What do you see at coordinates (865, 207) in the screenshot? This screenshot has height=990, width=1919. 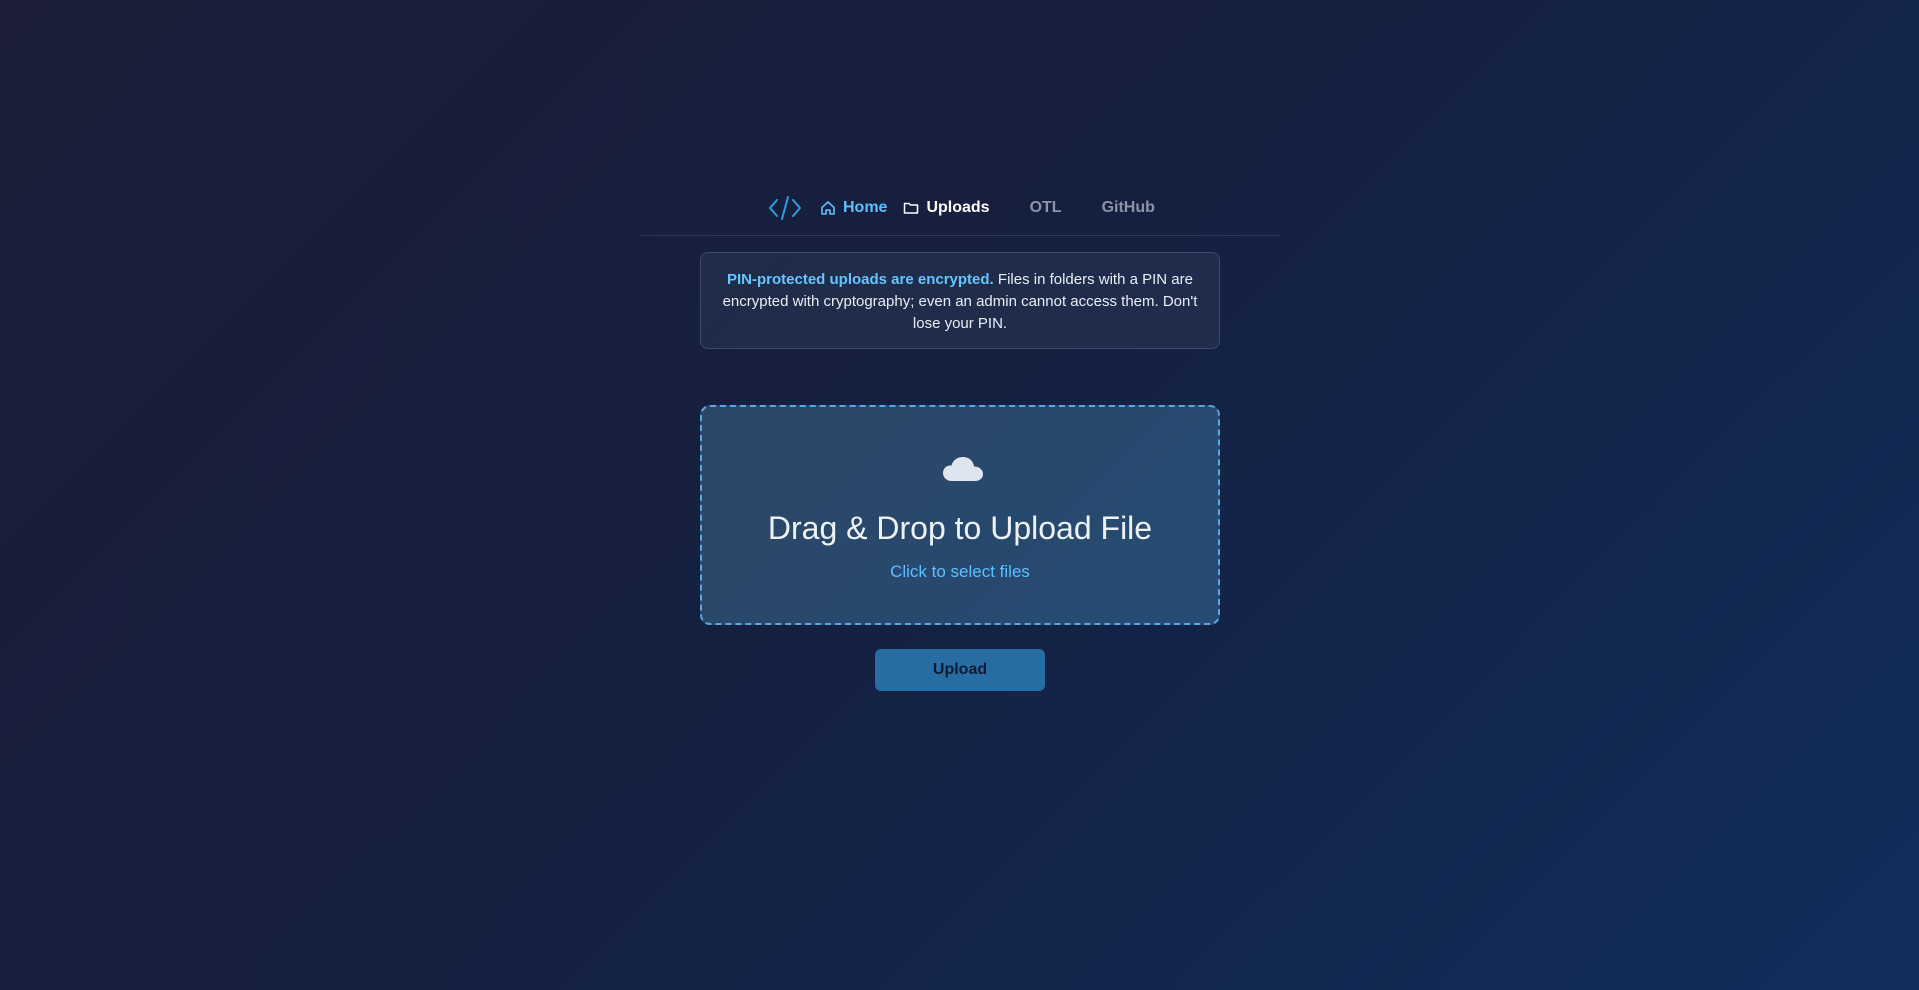 I see `nav-home-label: Home` at bounding box center [865, 207].